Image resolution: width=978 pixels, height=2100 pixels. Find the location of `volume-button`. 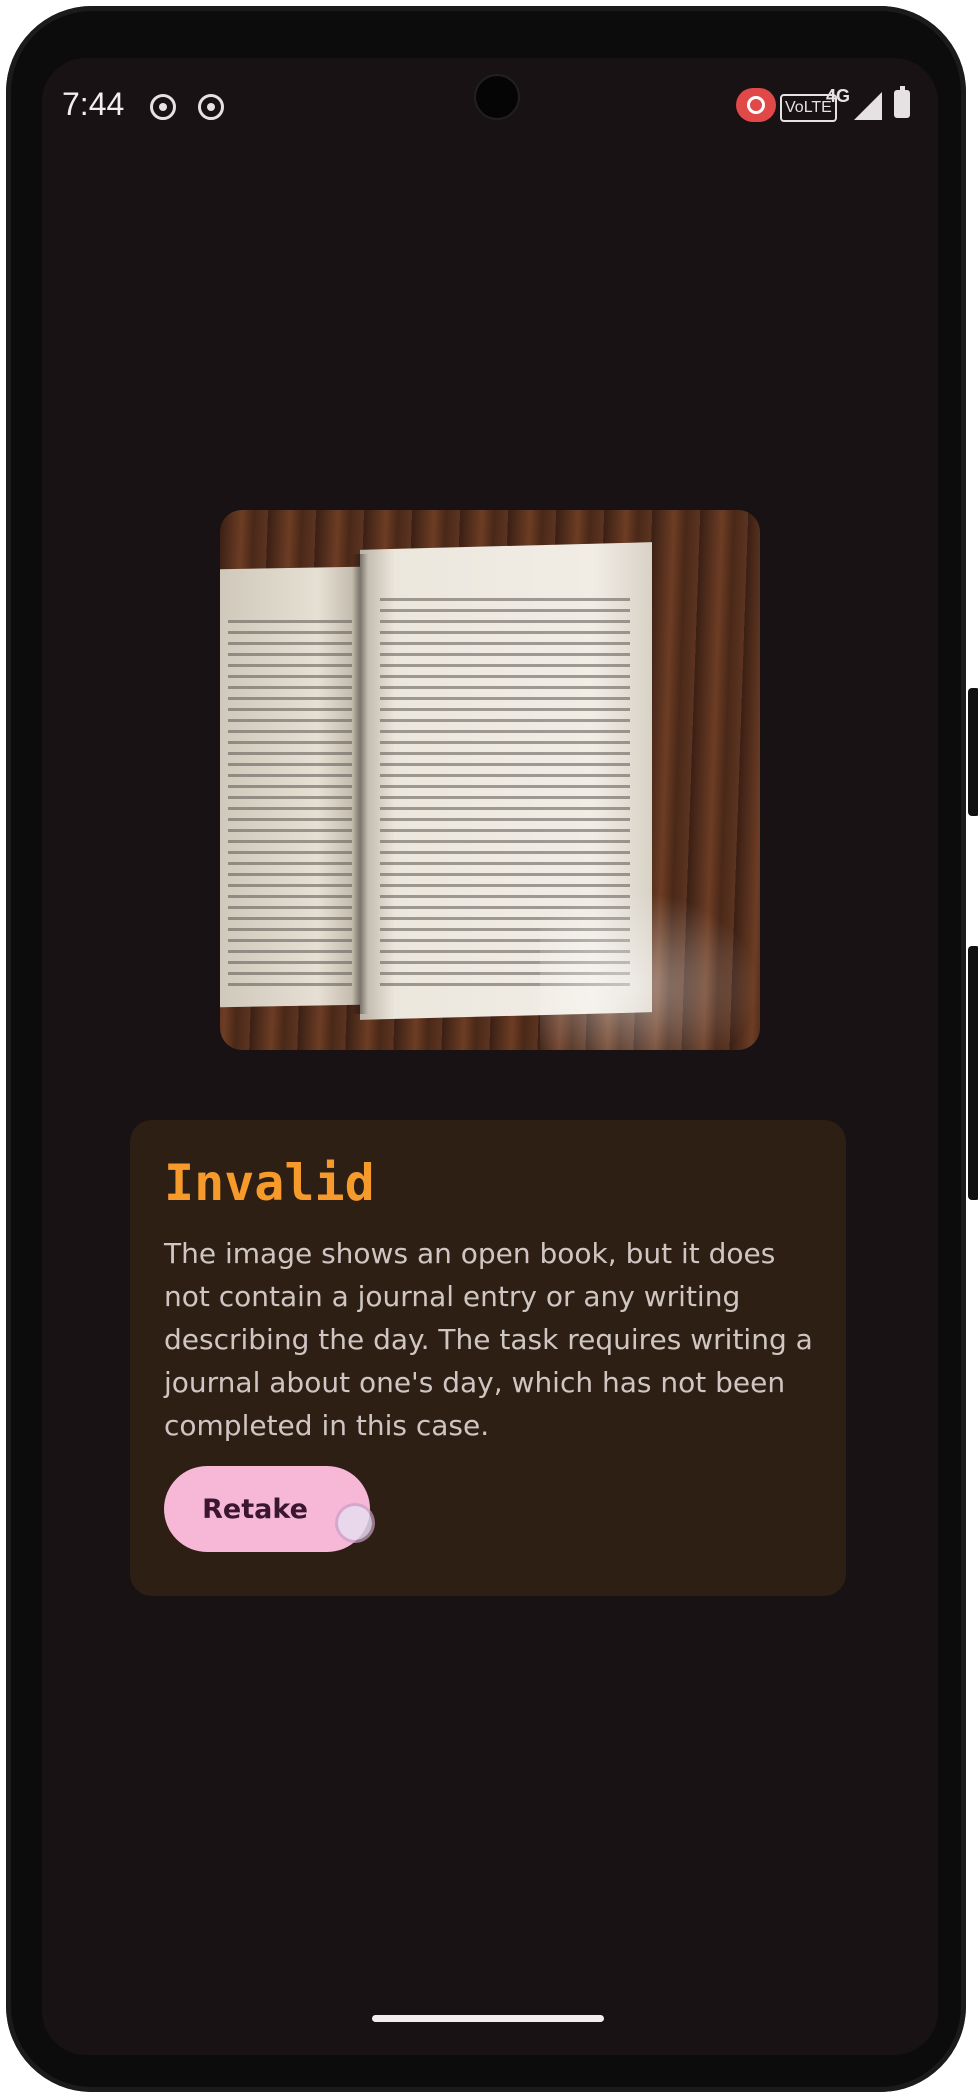

volume-button is located at coordinates (973, 1073).